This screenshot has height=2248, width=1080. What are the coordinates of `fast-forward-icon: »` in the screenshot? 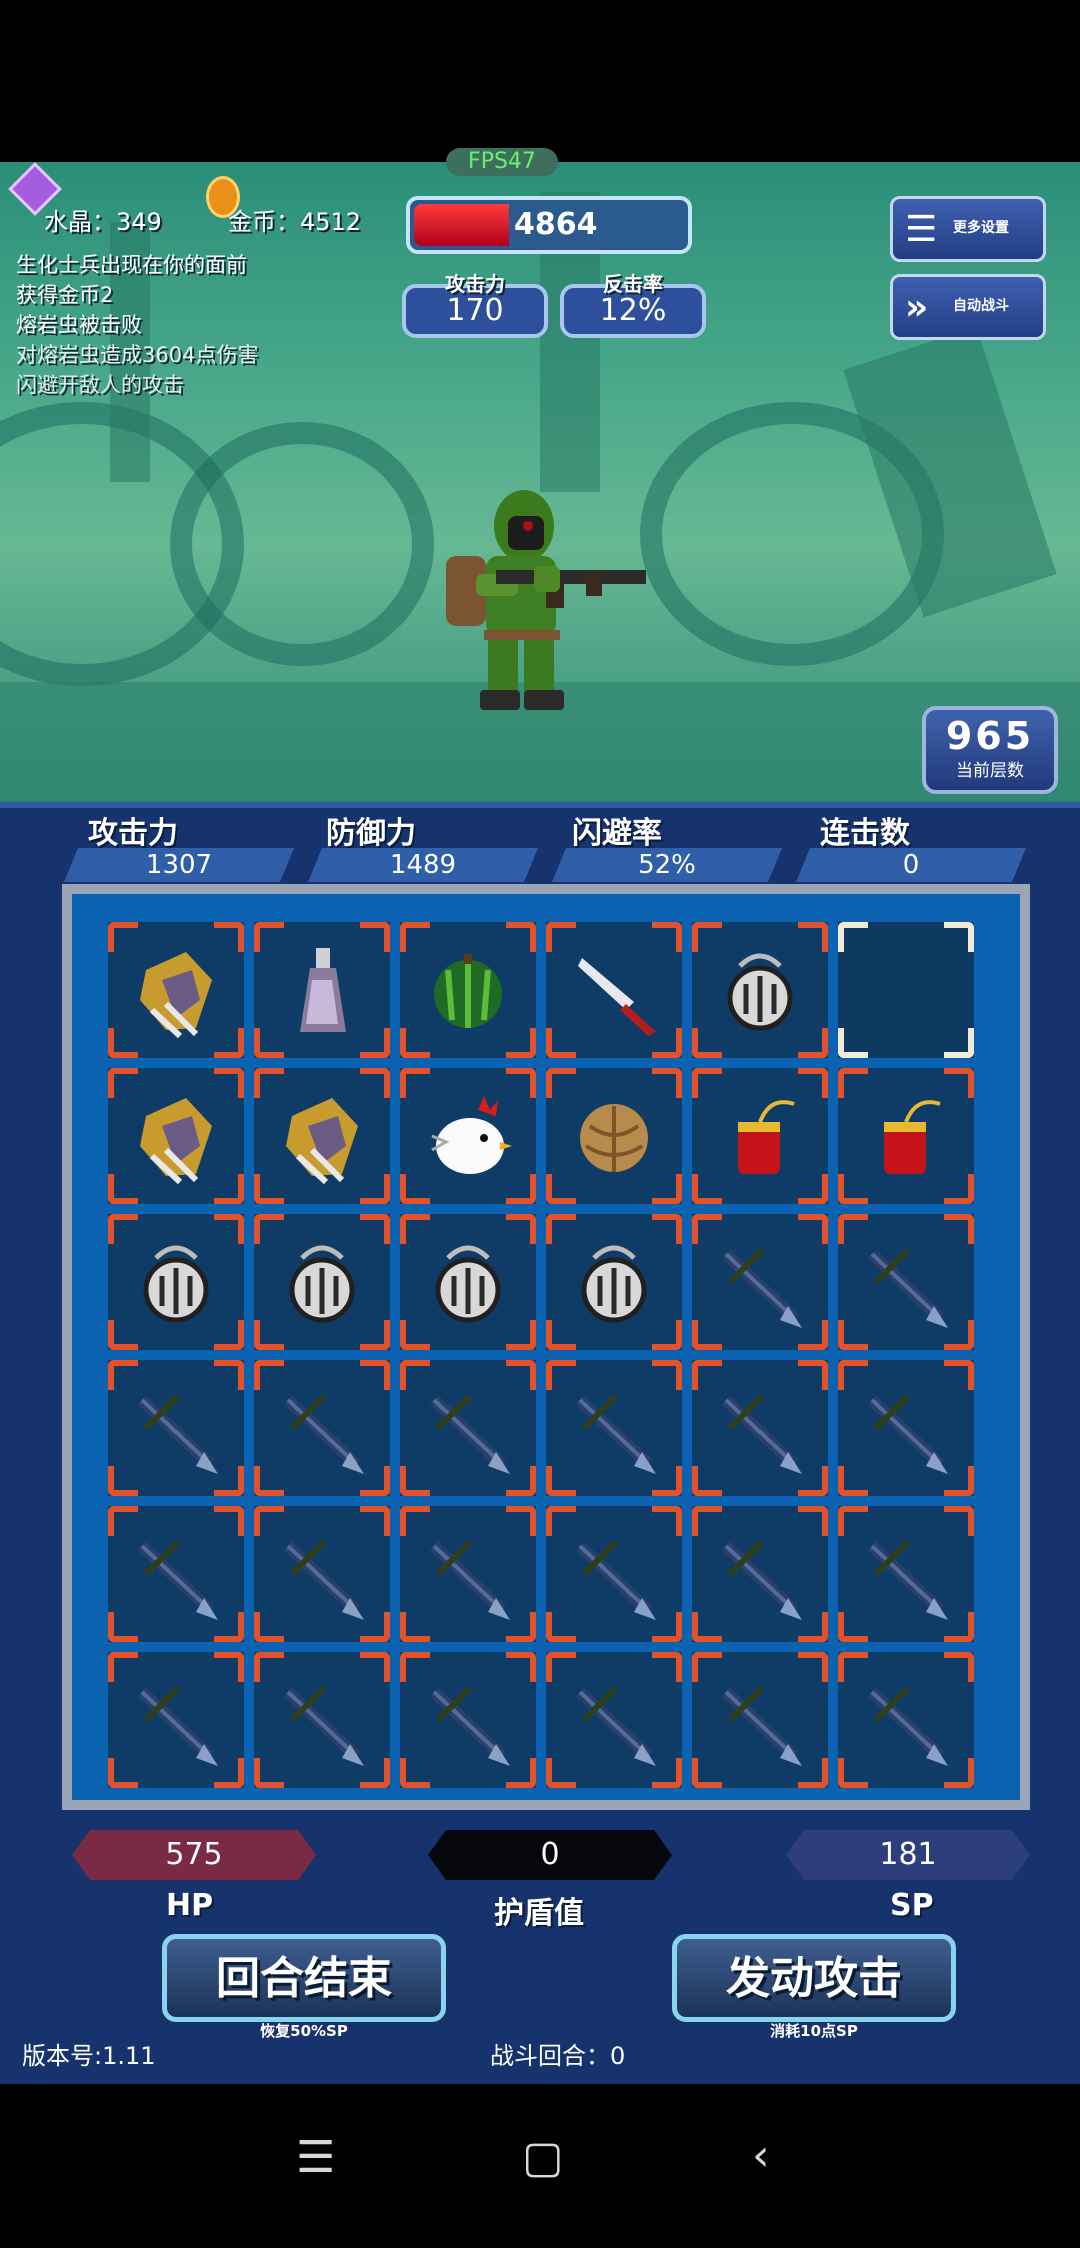 It's located at (917, 307).